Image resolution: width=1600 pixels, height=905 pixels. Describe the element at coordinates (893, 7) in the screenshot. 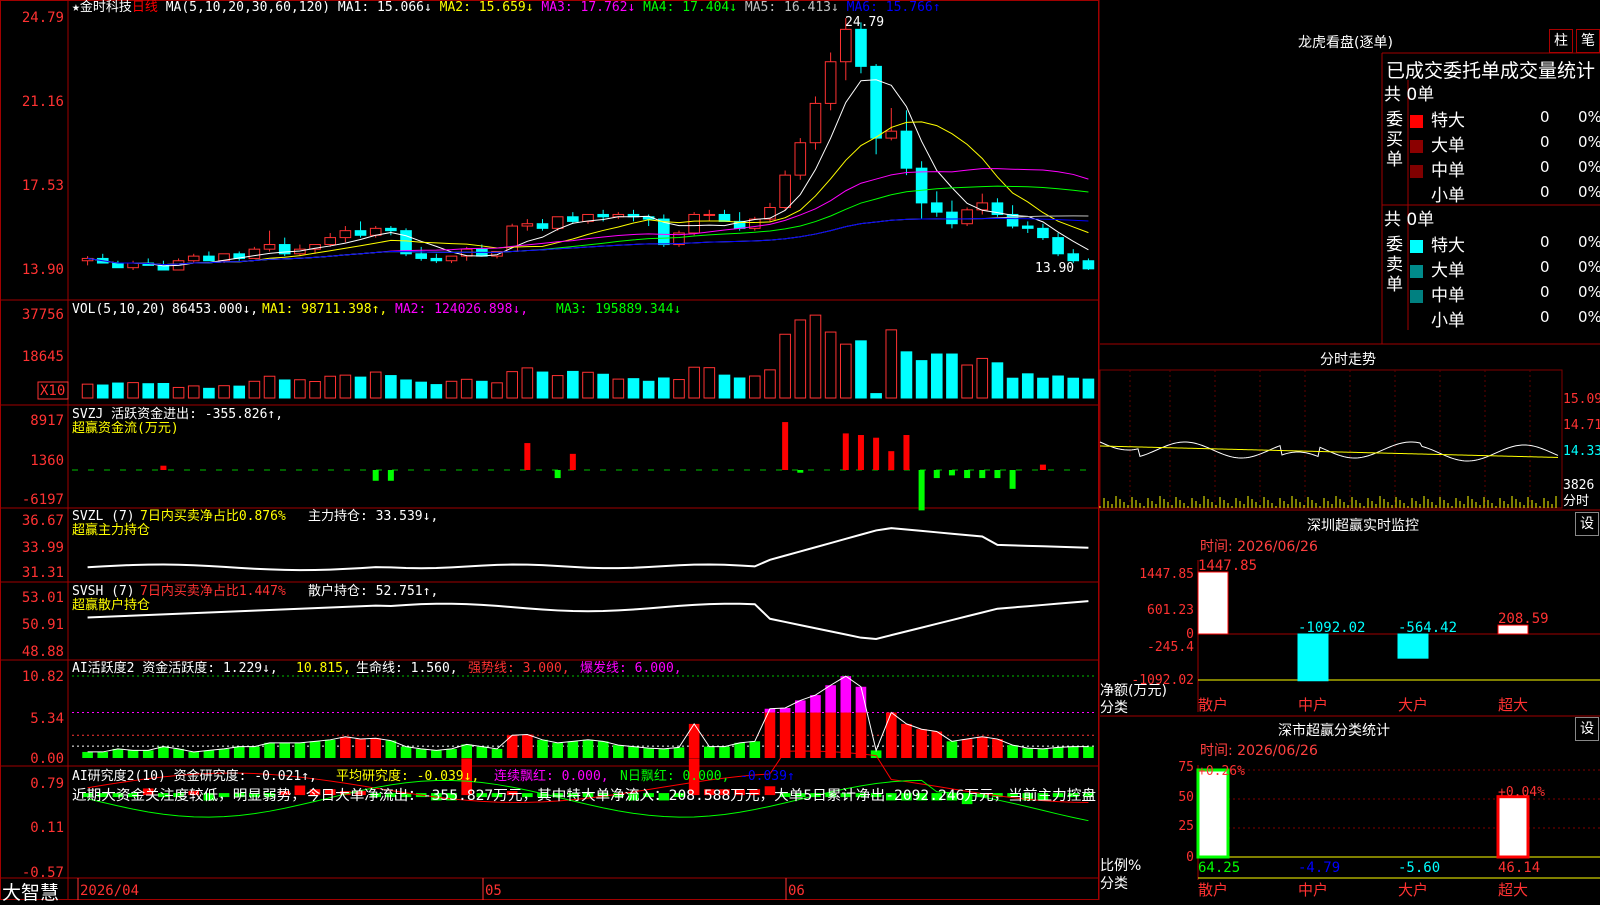

I see `ma6-value: MA6: 15.766↑` at that location.